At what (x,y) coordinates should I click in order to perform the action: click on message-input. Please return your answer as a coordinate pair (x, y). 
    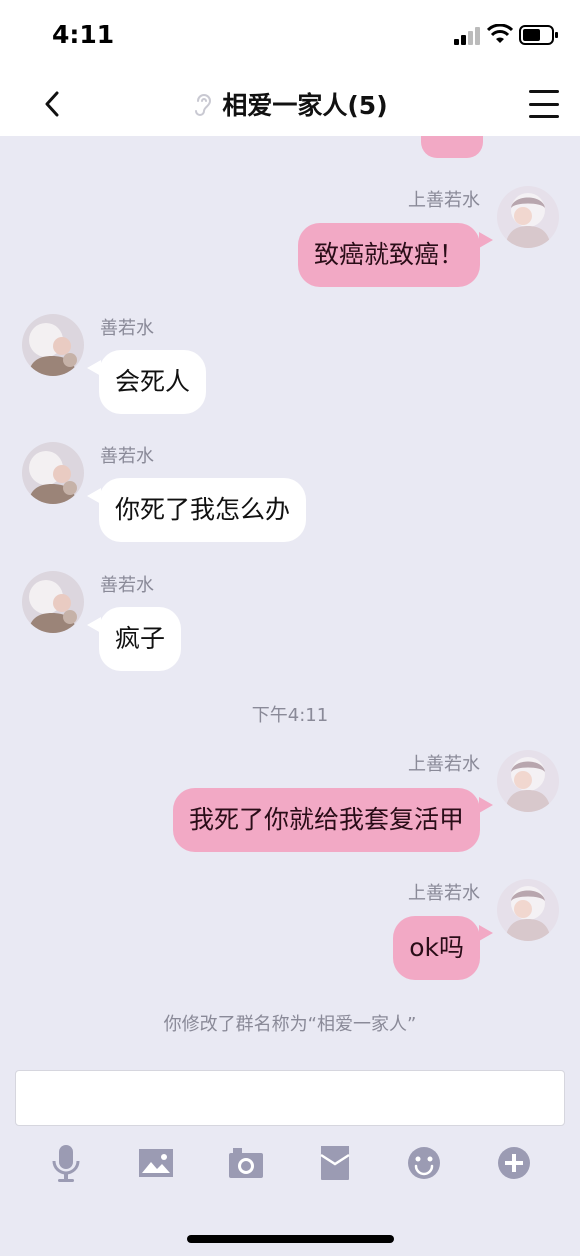
    Looking at the image, I should click on (290, 1098).